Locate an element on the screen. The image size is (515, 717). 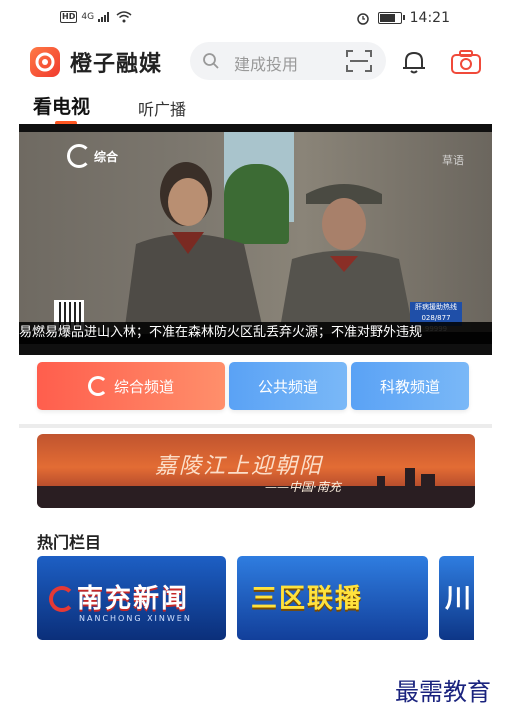
wifi-icon is located at coordinates (124, 17).